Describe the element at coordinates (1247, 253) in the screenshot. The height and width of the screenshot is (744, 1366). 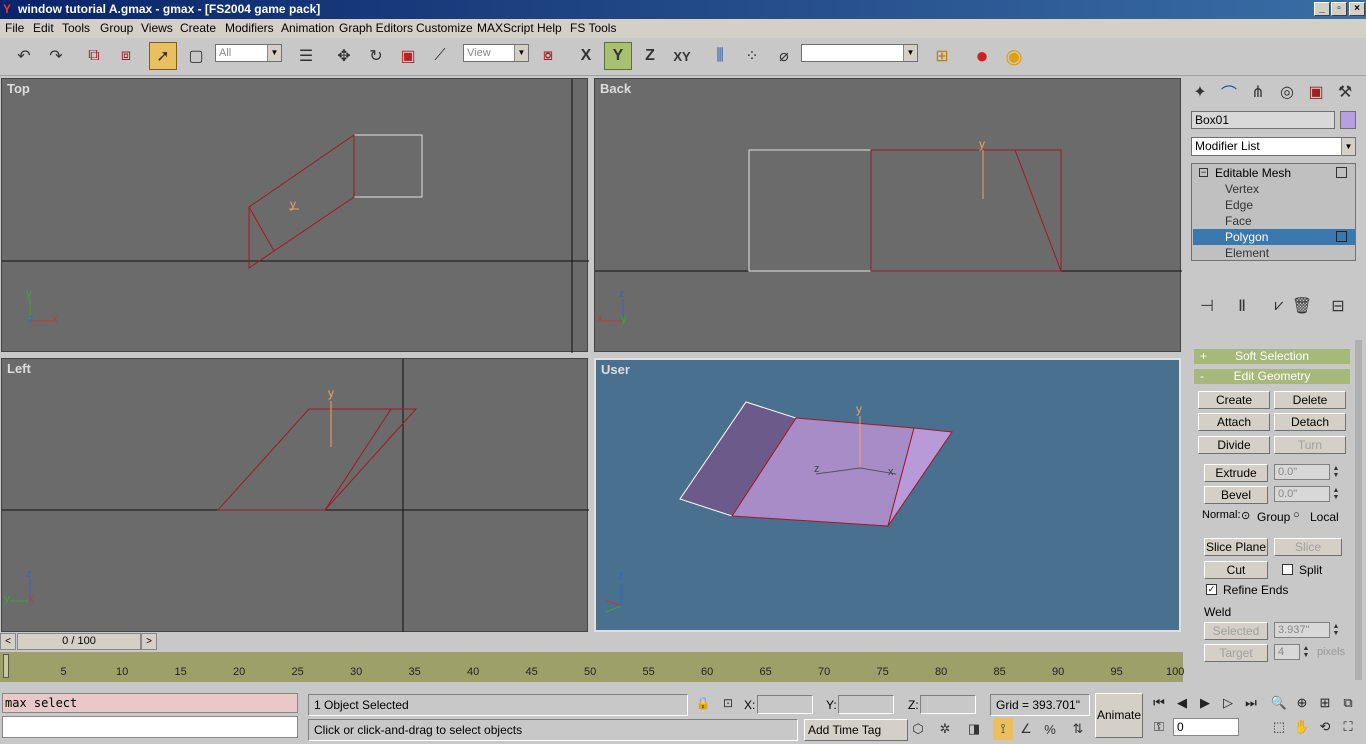
I see `stack-element: Element` at that location.